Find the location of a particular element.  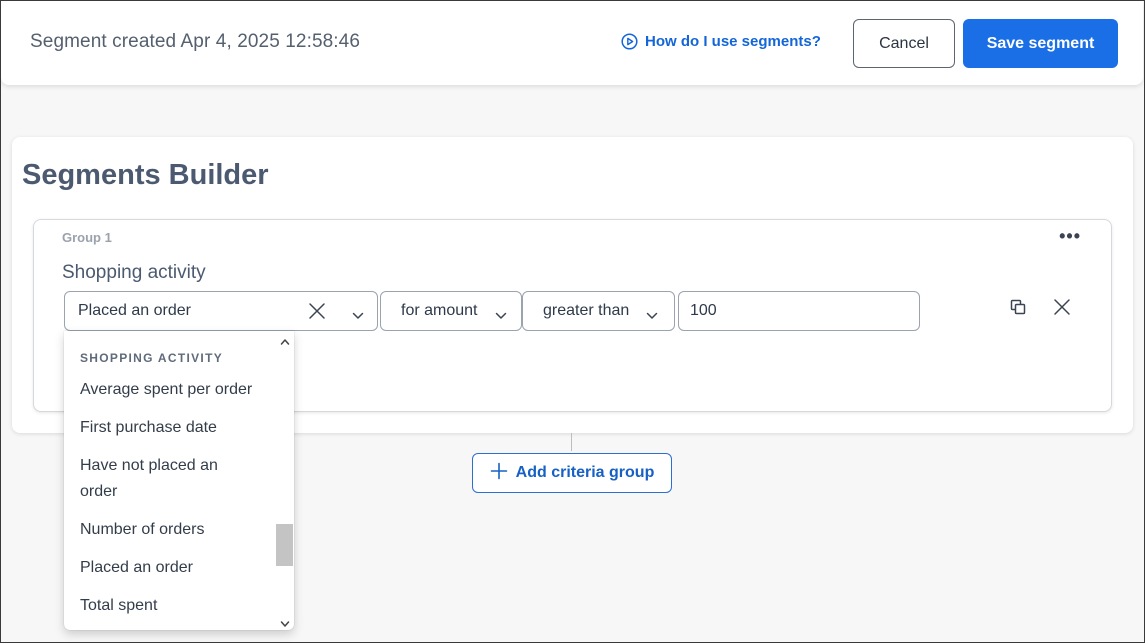

qualifier-select: for amount is located at coordinates (451, 311).